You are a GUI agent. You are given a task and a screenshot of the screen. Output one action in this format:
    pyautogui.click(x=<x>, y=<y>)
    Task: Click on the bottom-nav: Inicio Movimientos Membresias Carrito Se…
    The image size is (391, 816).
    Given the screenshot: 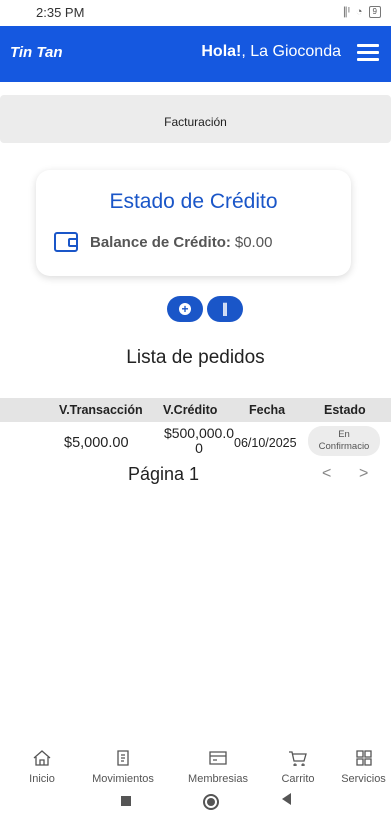 What is the action you would take?
    pyautogui.click(x=195, y=767)
    